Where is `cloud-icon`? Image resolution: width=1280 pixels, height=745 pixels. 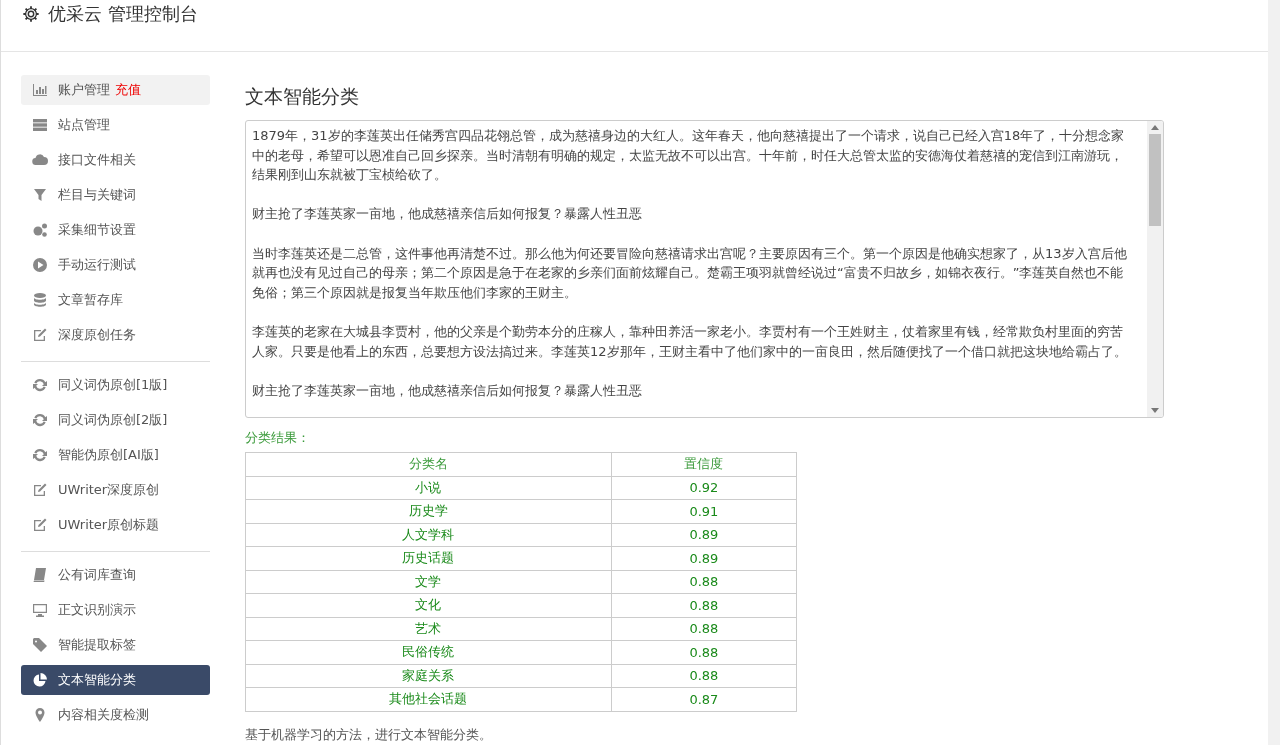 cloud-icon is located at coordinates (40, 160).